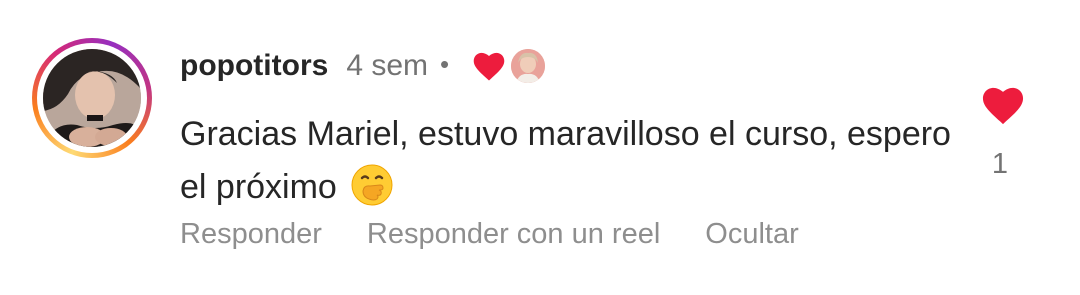 The image size is (1080, 295). What do you see at coordinates (1003, 105) in the screenshot?
I see `like-heart-icon` at bounding box center [1003, 105].